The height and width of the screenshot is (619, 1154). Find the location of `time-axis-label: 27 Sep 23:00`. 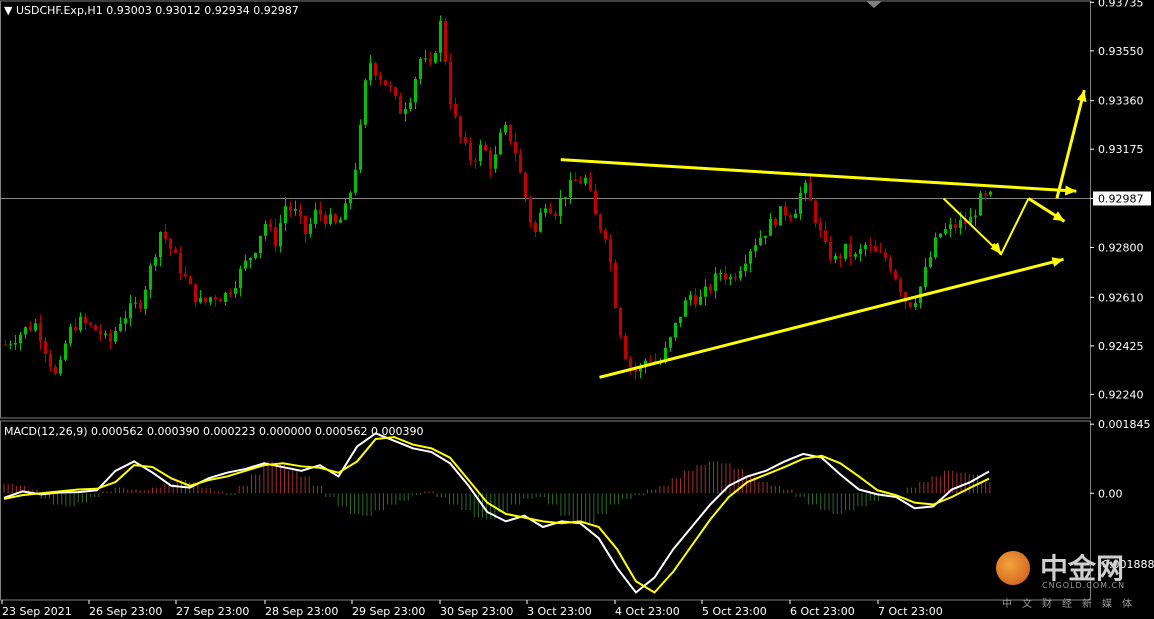

time-axis-label: 27 Sep 23:00 is located at coordinates (212, 611).